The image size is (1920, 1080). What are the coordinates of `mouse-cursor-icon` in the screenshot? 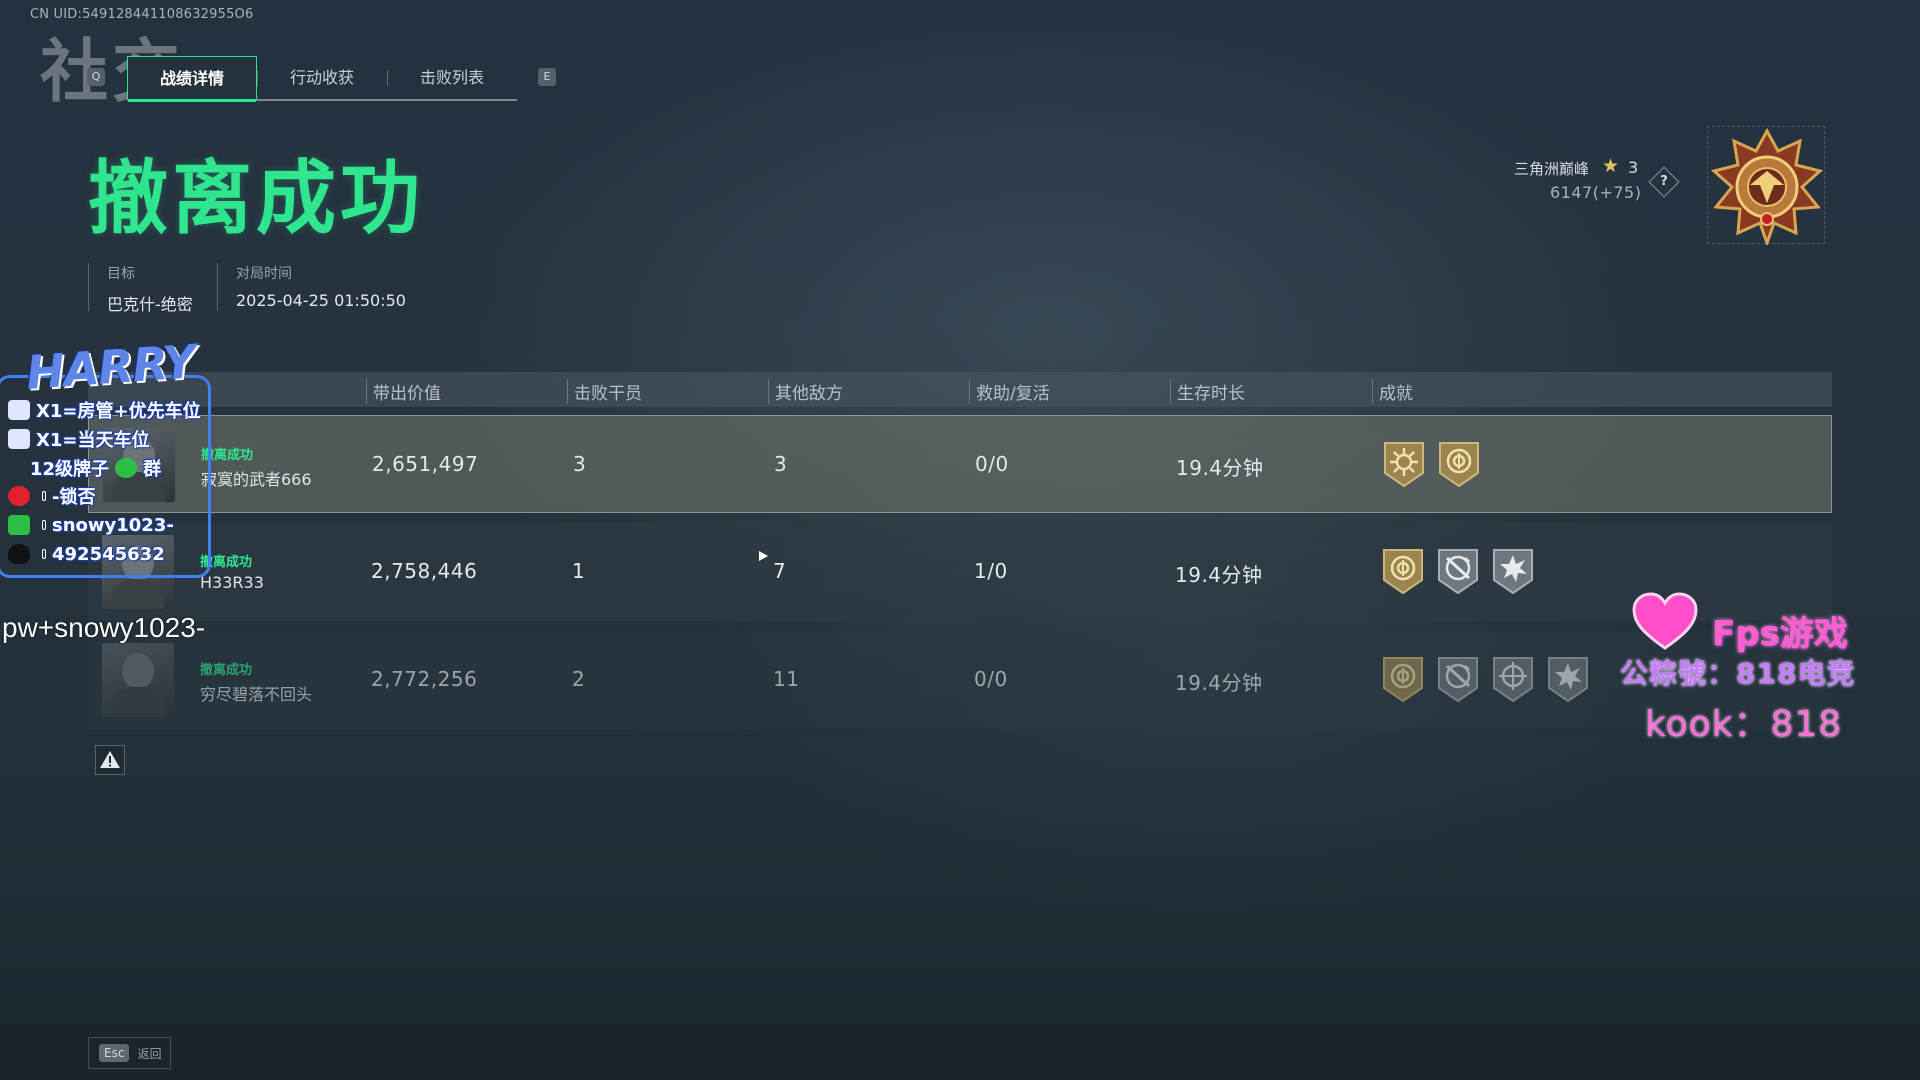 It's located at (763, 556).